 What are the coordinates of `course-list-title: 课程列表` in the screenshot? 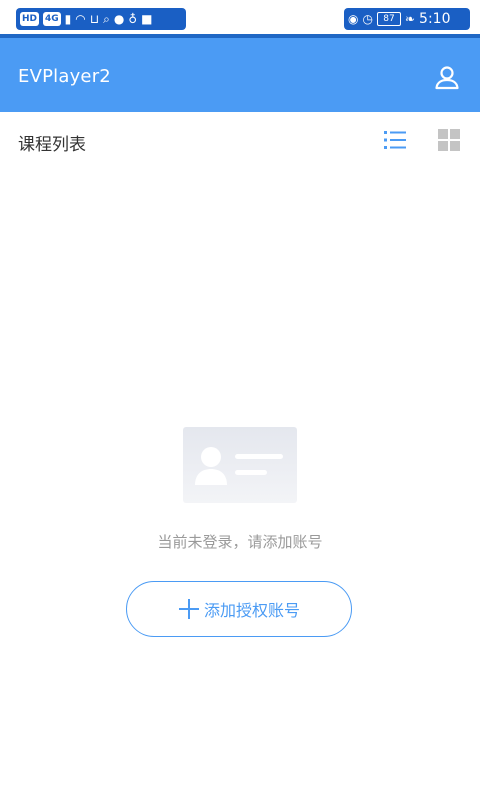 It's located at (52, 145).